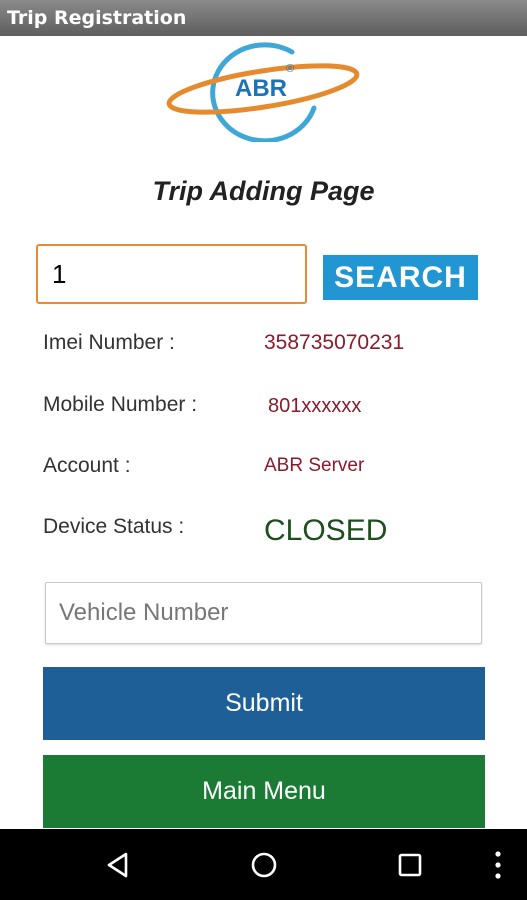 This screenshot has height=900, width=527. Describe the element at coordinates (326, 530) in the screenshot. I see `device-status-value: CLOSED` at that location.